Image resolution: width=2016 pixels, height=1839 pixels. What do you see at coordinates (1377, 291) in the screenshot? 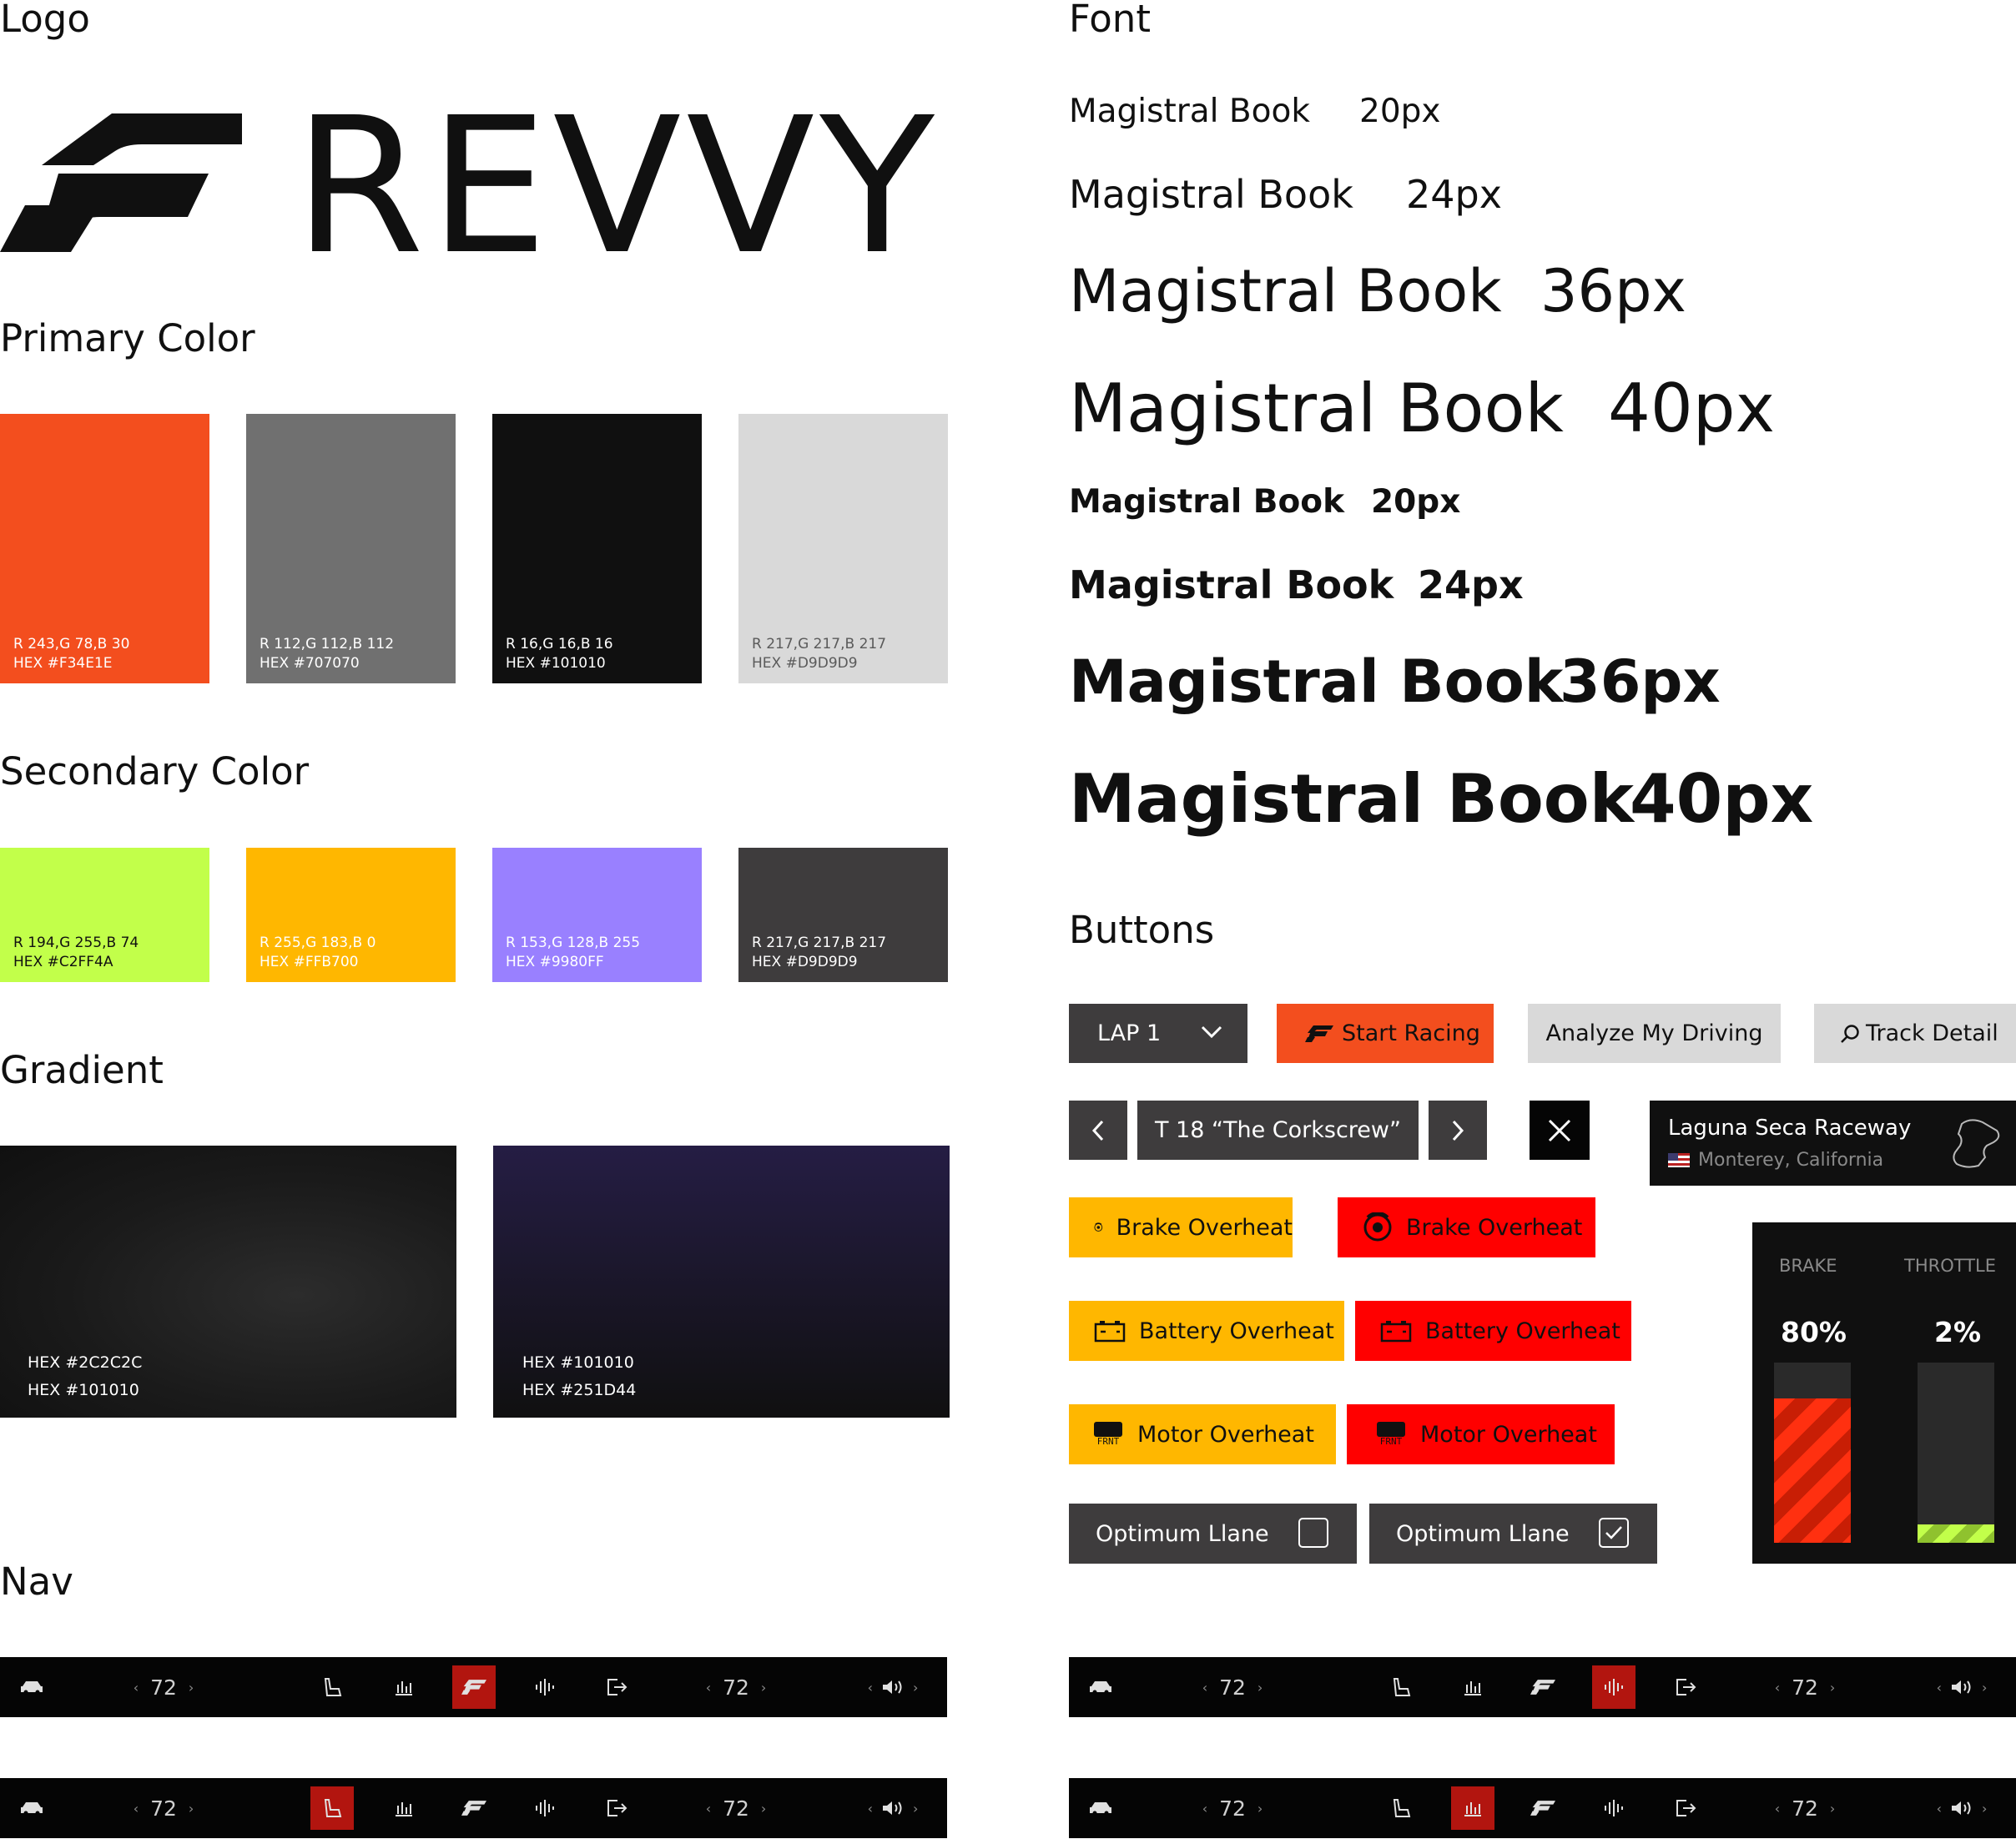
I see `font-sample-light-36: Magistral Book 36px` at bounding box center [1377, 291].